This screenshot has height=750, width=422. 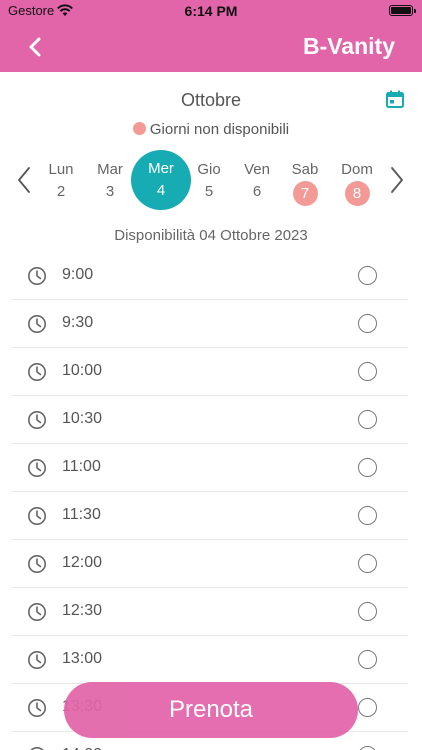 What do you see at coordinates (82, 418) in the screenshot?
I see `slot-time: 10:30` at bounding box center [82, 418].